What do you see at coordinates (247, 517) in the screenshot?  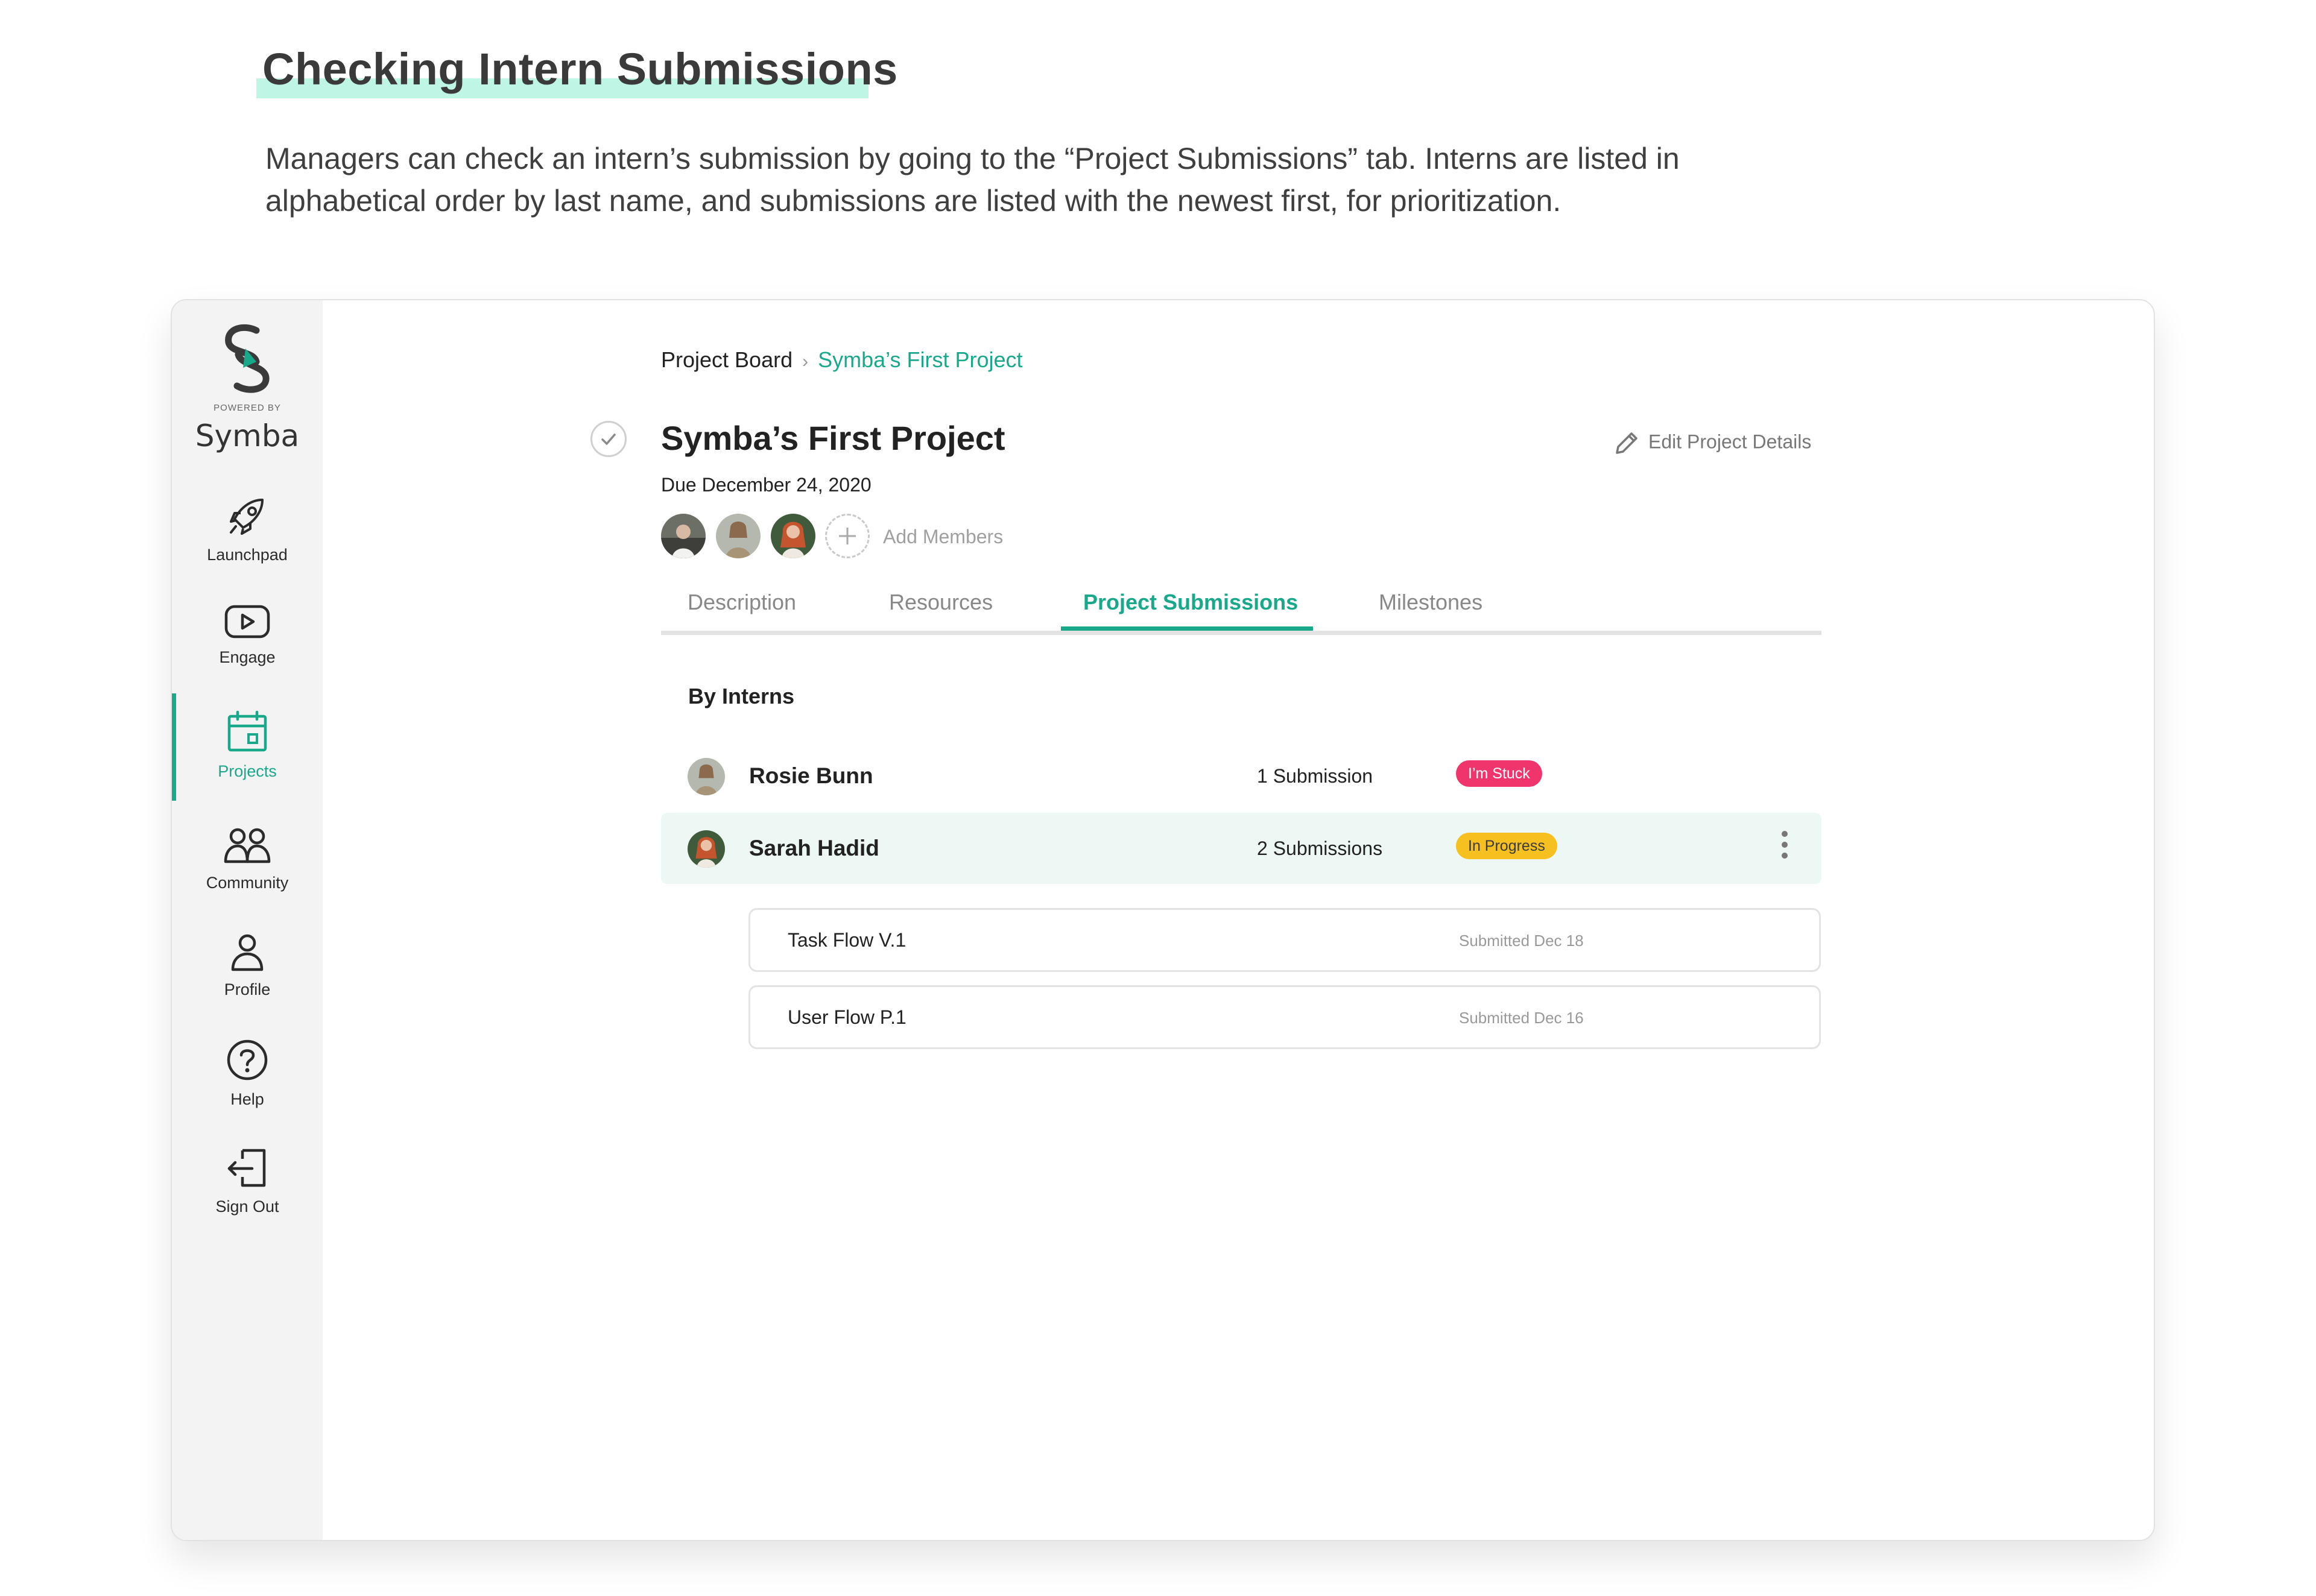 I see `rocket-icon` at bounding box center [247, 517].